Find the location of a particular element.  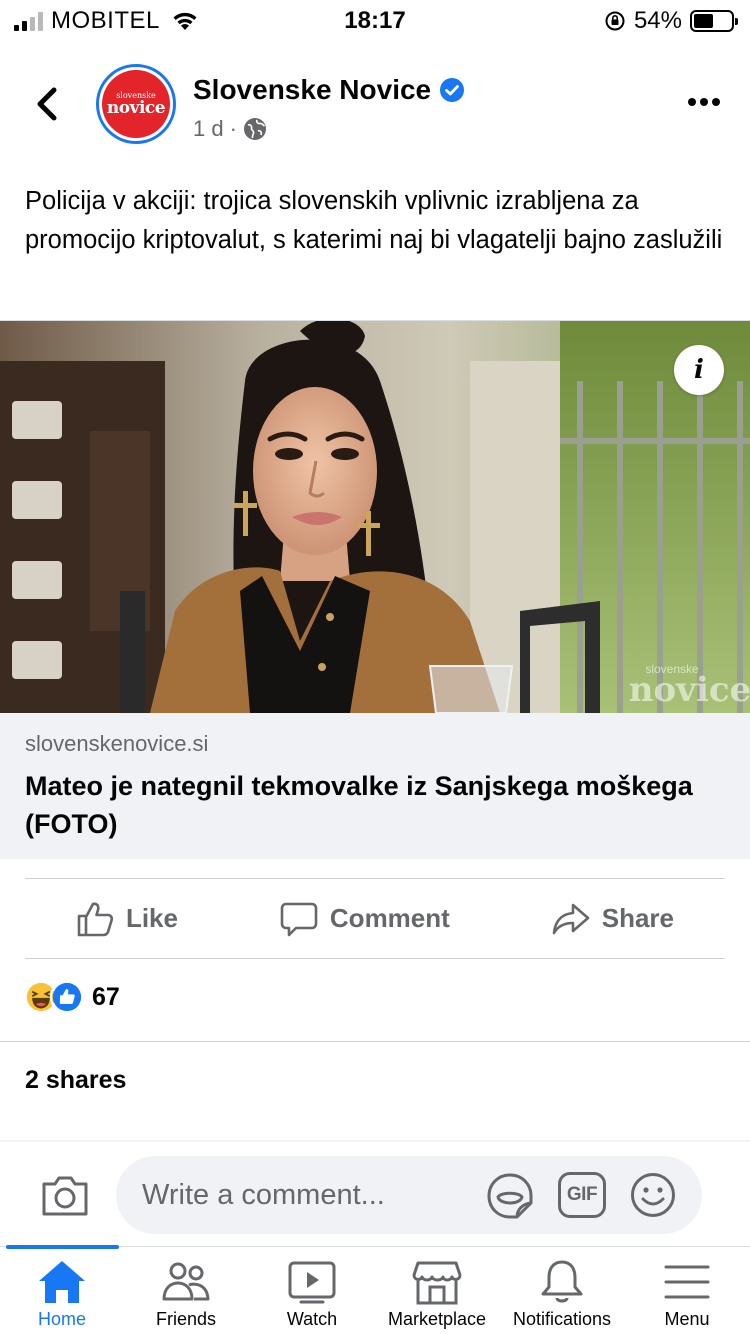

shares-count: 2 shares is located at coordinates (75, 1080).